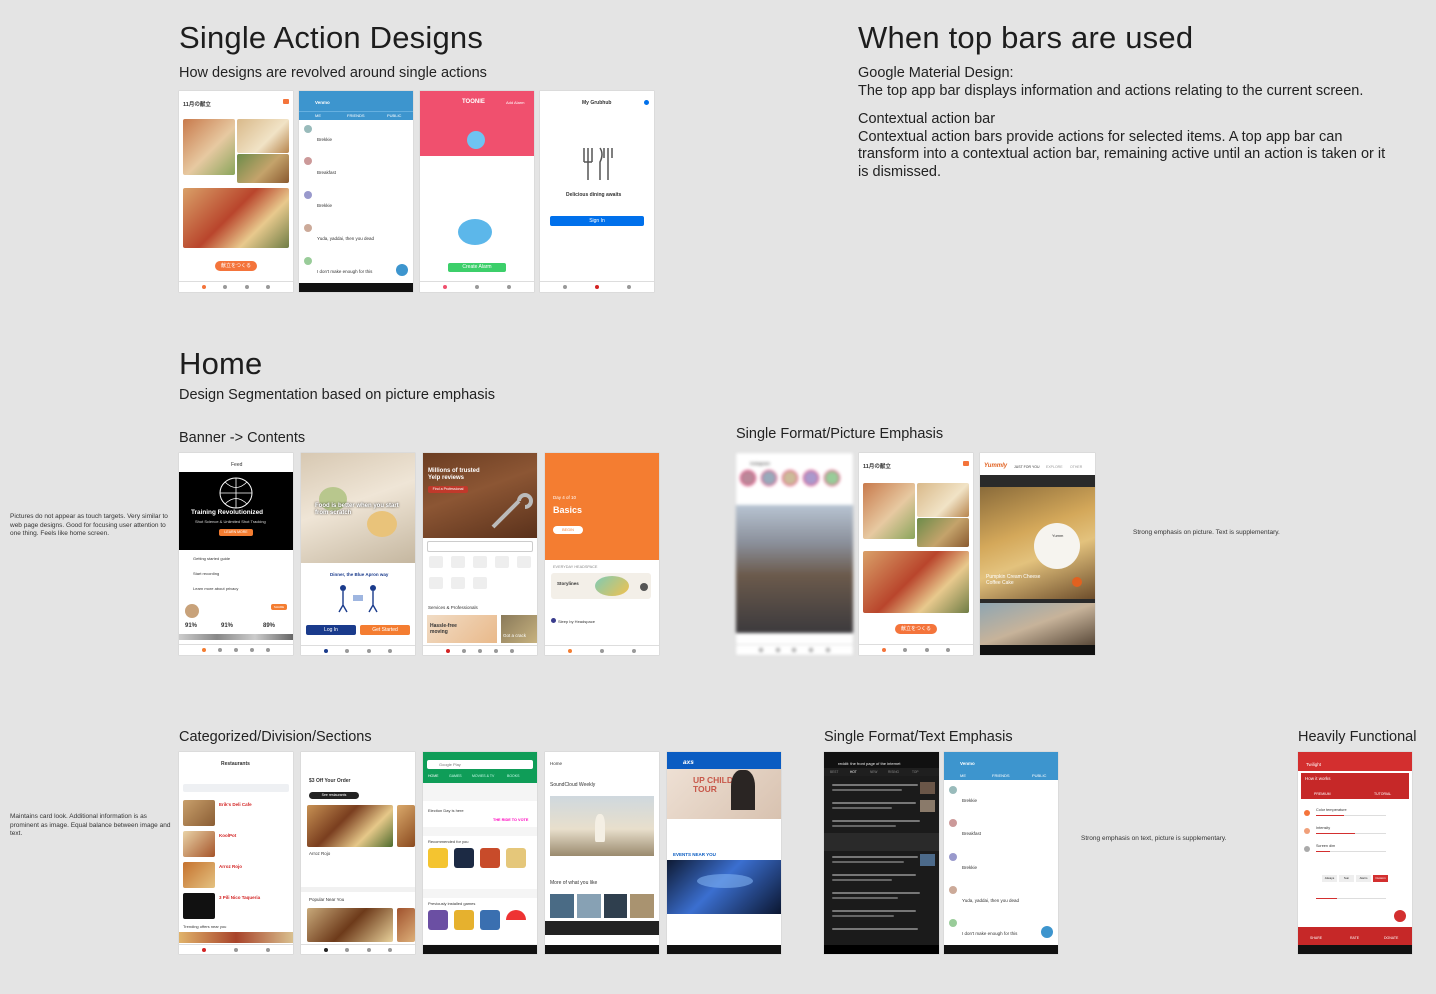 This screenshot has width=1436, height=994. Describe the element at coordinates (211, 558) in the screenshot. I see `feed-item: Getting started guide` at that location.